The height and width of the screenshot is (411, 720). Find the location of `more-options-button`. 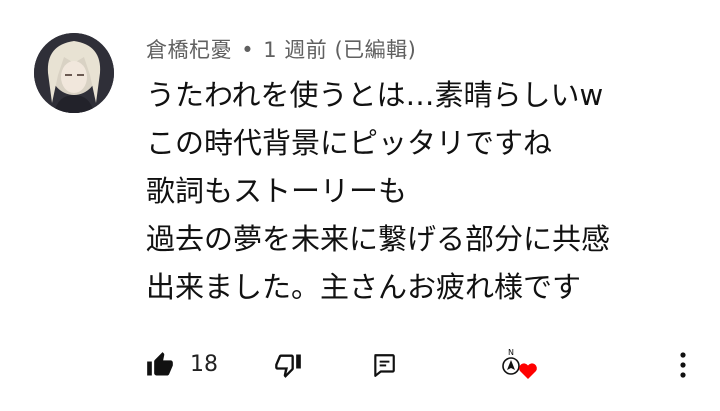

more-options-button is located at coordinates (683, 365).